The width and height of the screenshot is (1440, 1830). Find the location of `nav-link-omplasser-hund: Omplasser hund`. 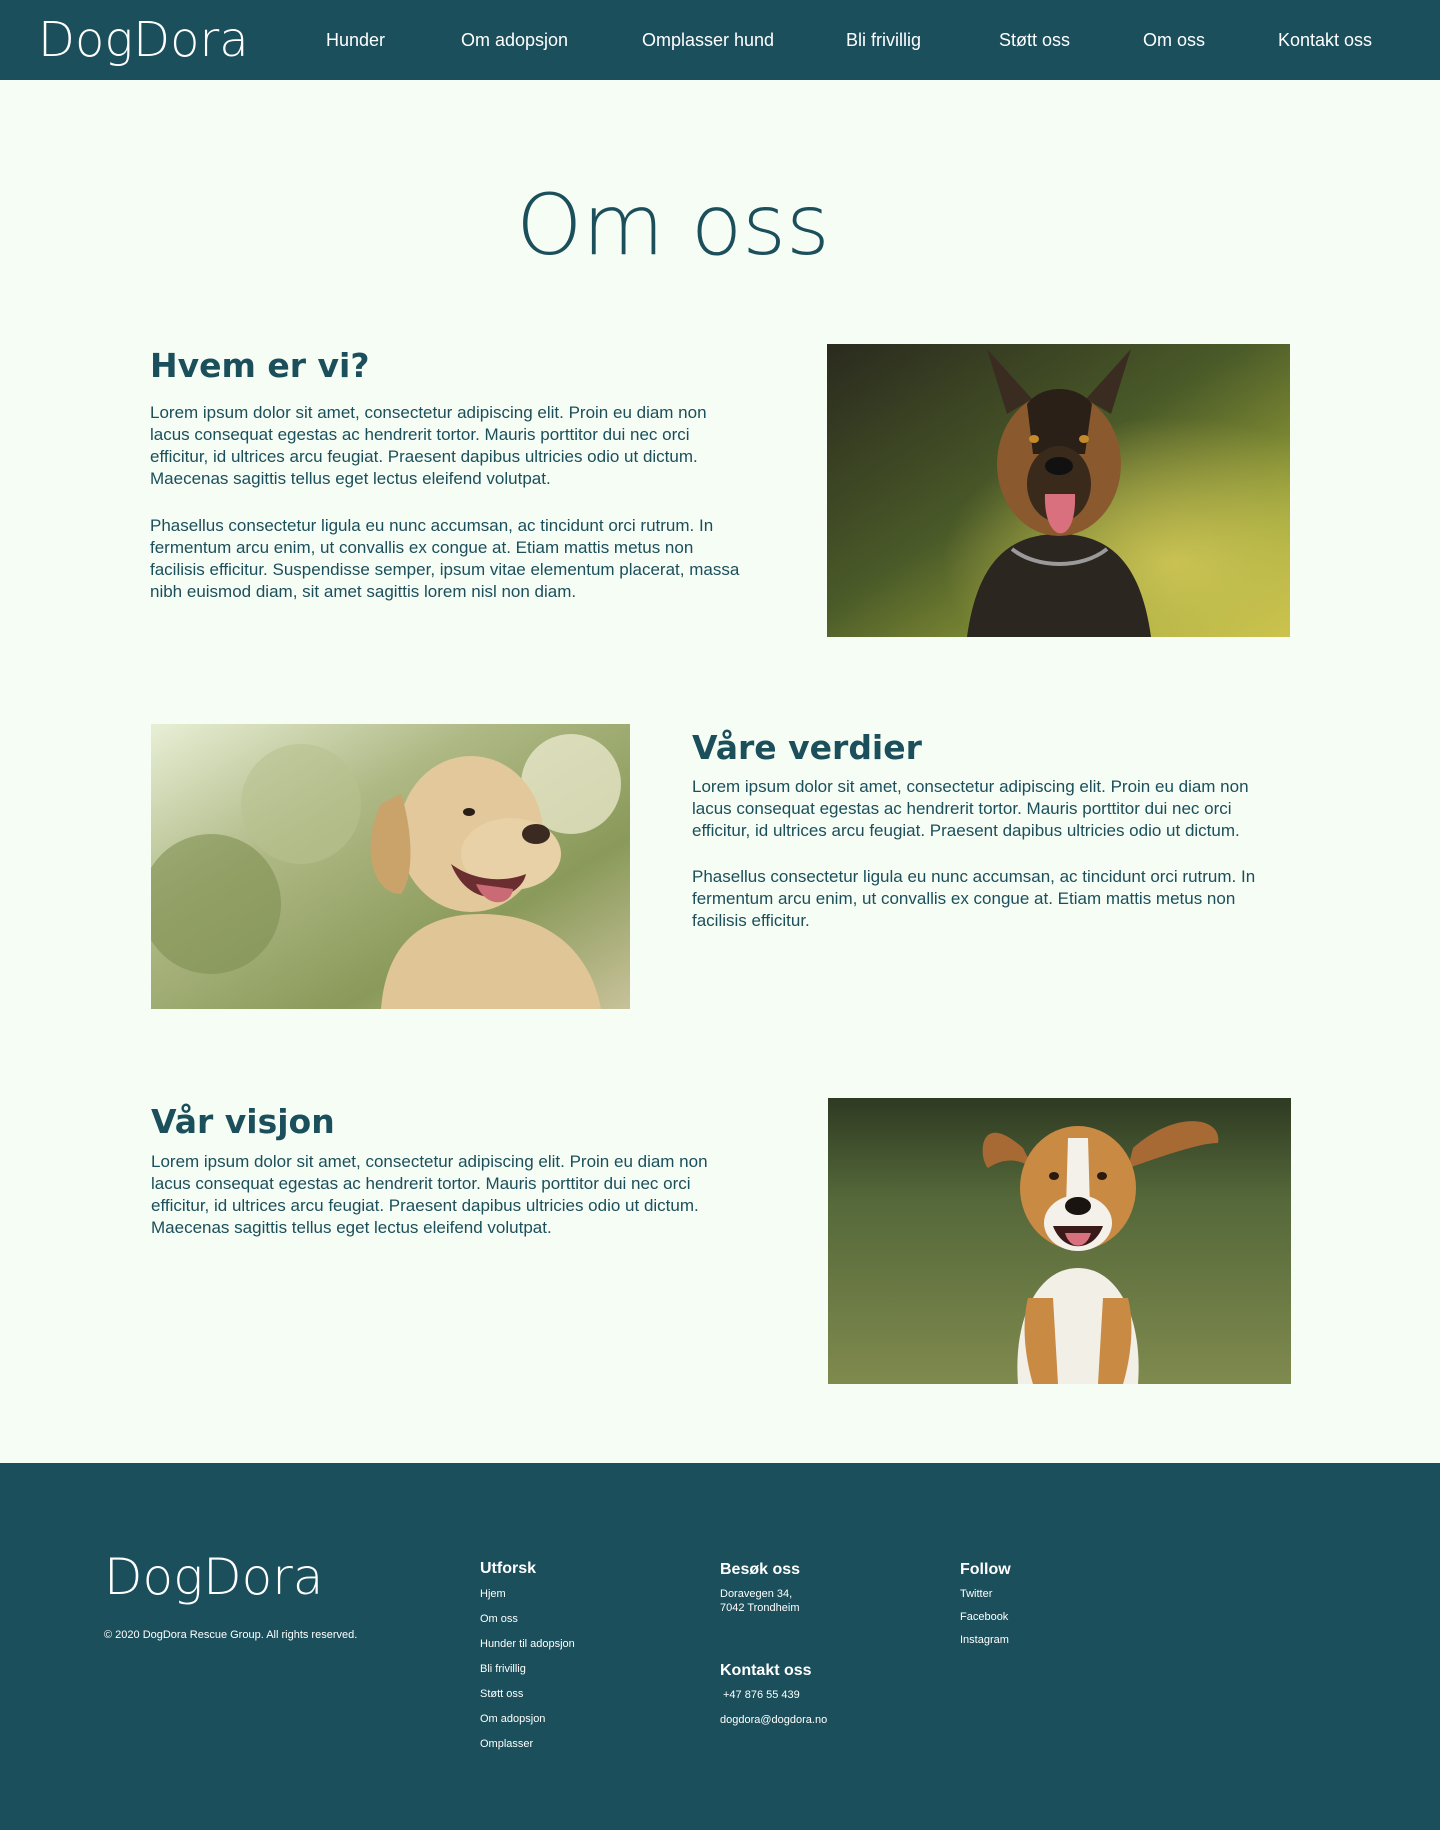

nav-link-omplasser-hund: Omplasser hund is located at coordinates (708, 40).